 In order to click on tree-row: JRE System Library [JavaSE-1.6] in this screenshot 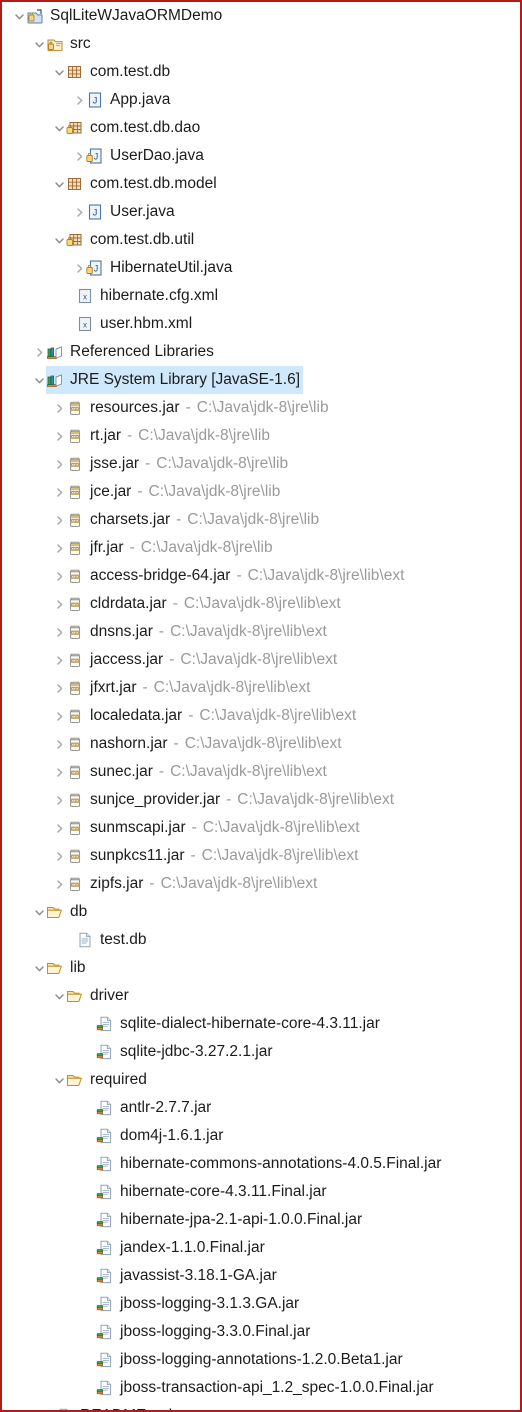, I will do `click(261, 380)`.